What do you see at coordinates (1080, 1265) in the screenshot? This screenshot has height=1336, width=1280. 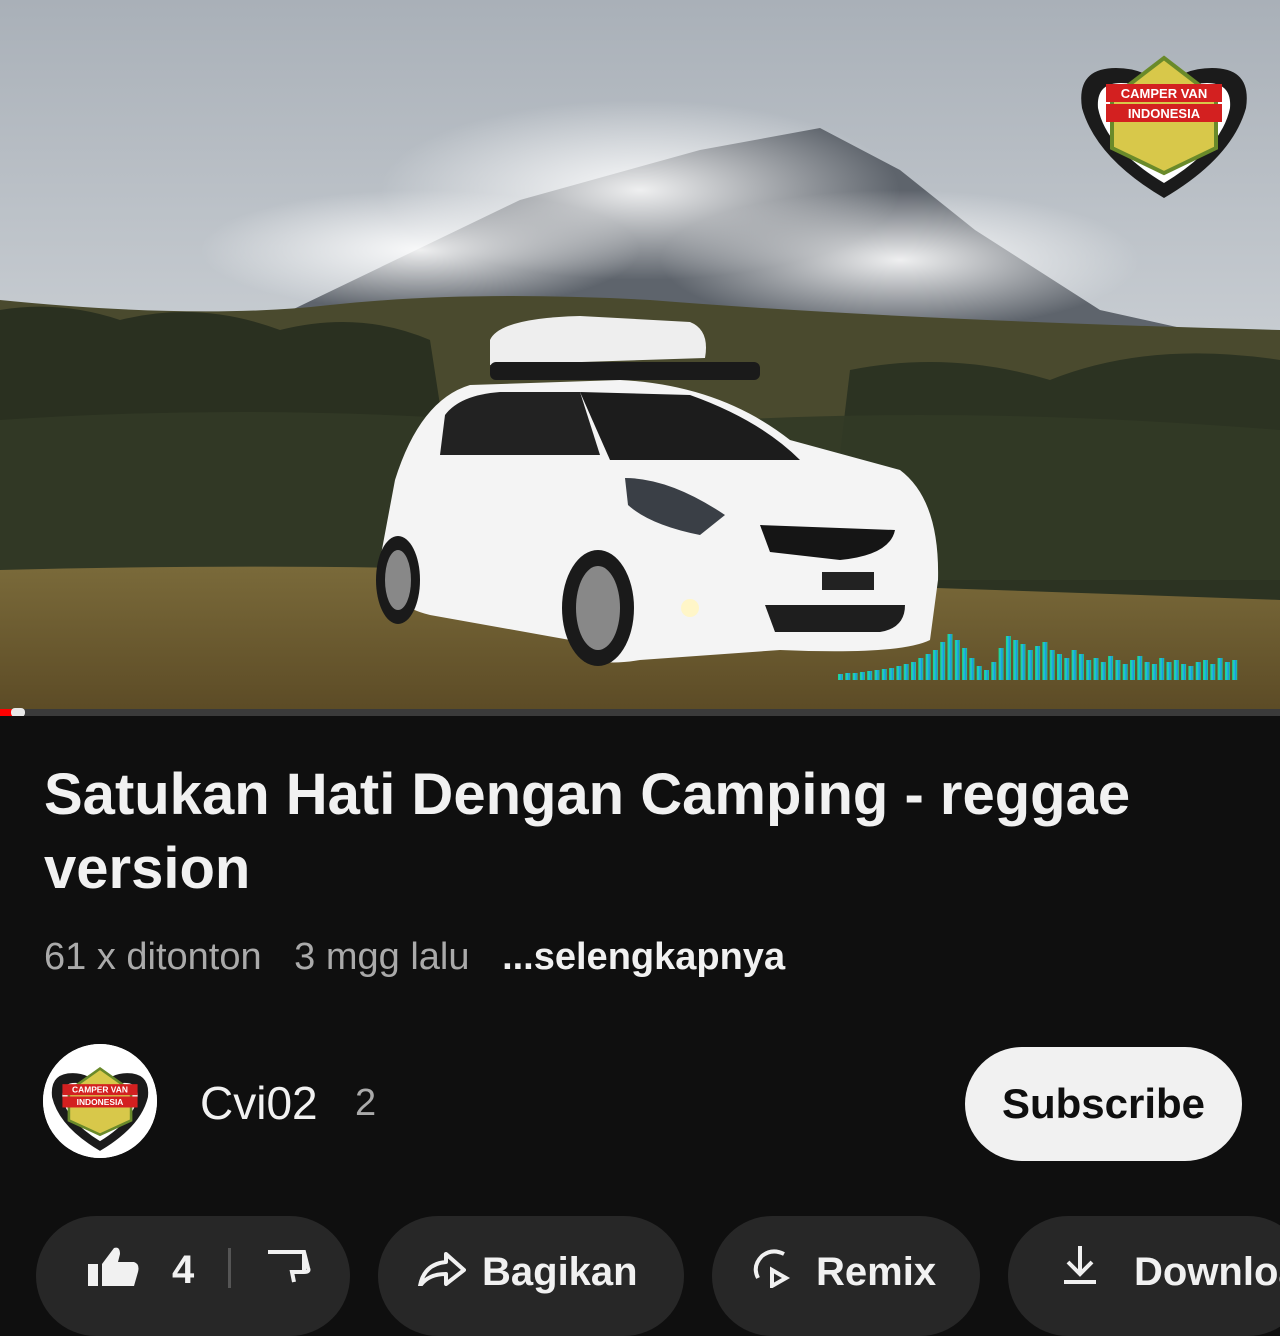 I see `download-icon` at bounding box center [1080, 1265].